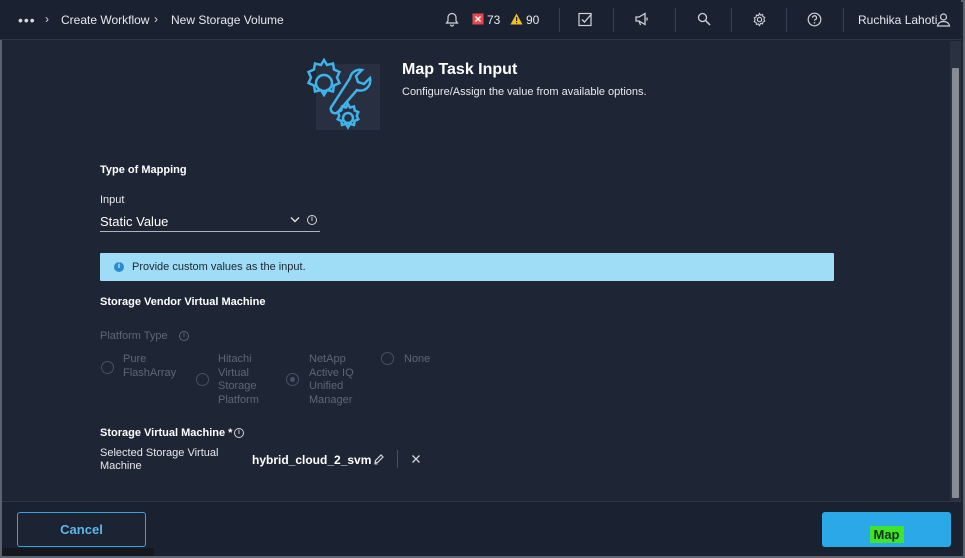  I want to click on warning-alert-count: 90, so click(532, 20).